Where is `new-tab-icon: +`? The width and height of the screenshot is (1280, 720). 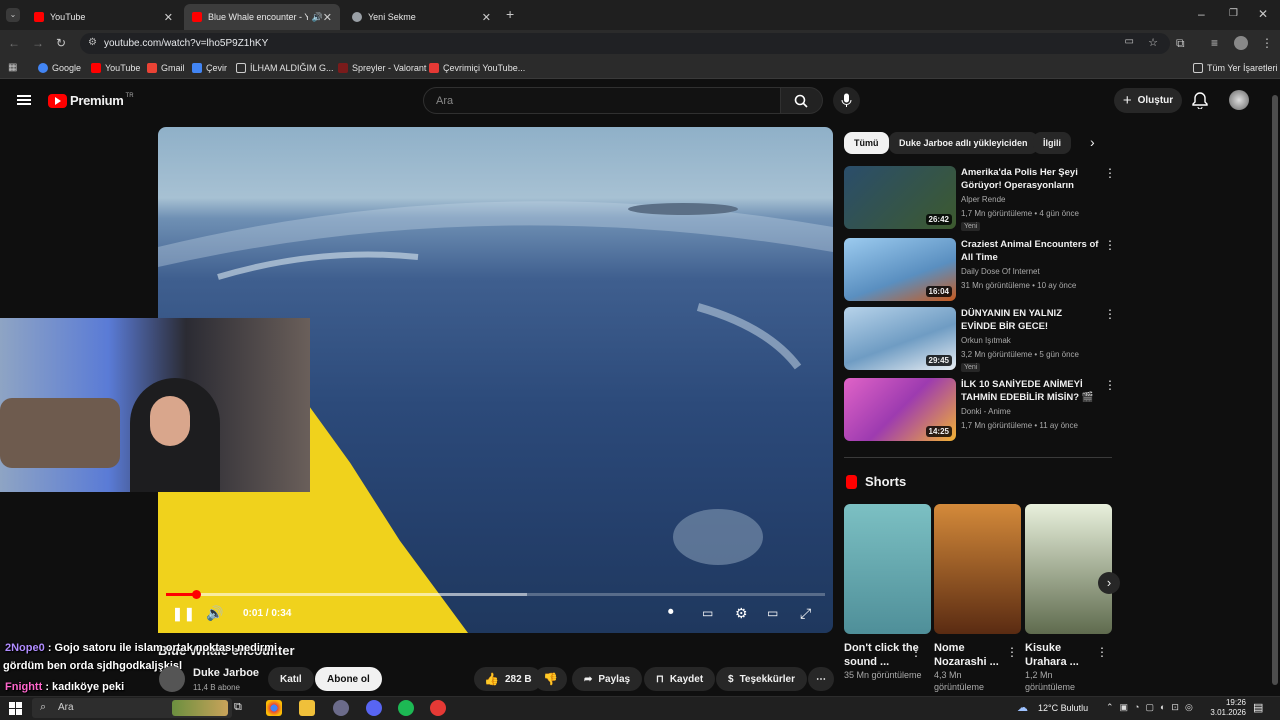 new-tab-icon: + is located at coordinates (510, 14).